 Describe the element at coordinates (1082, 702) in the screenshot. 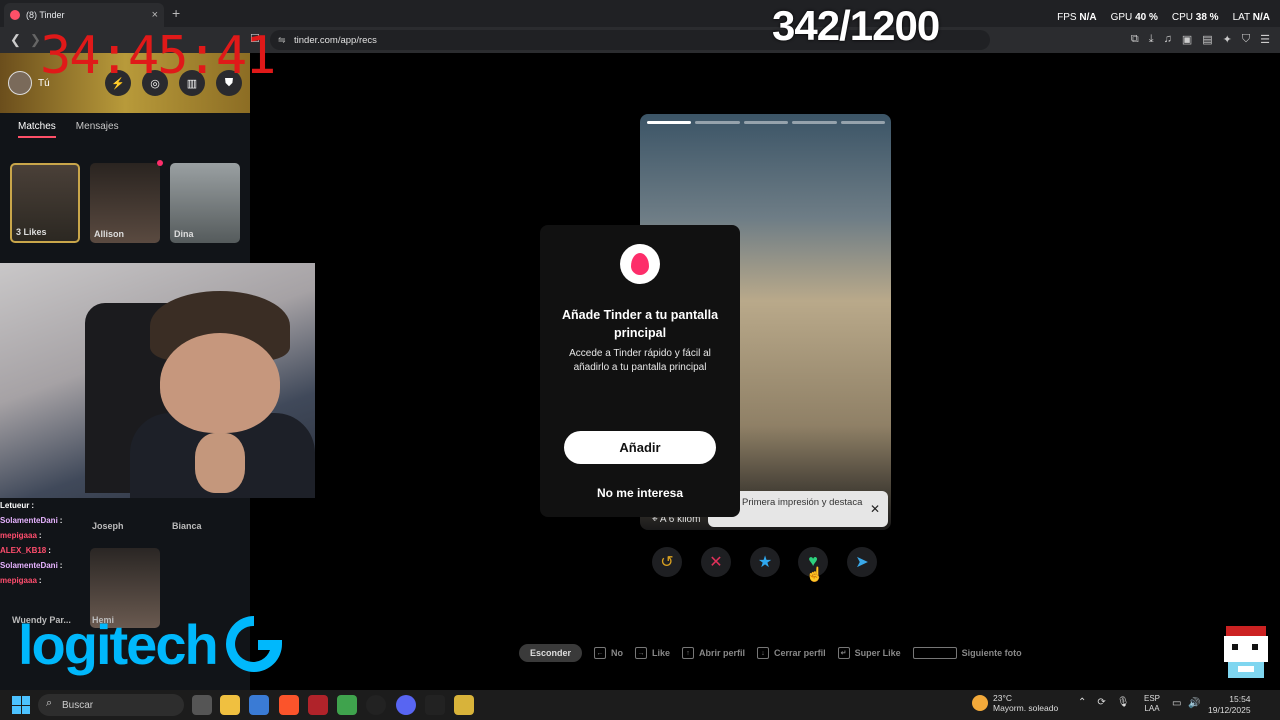

I see `chevron-up-icon: ⌃` at that location.